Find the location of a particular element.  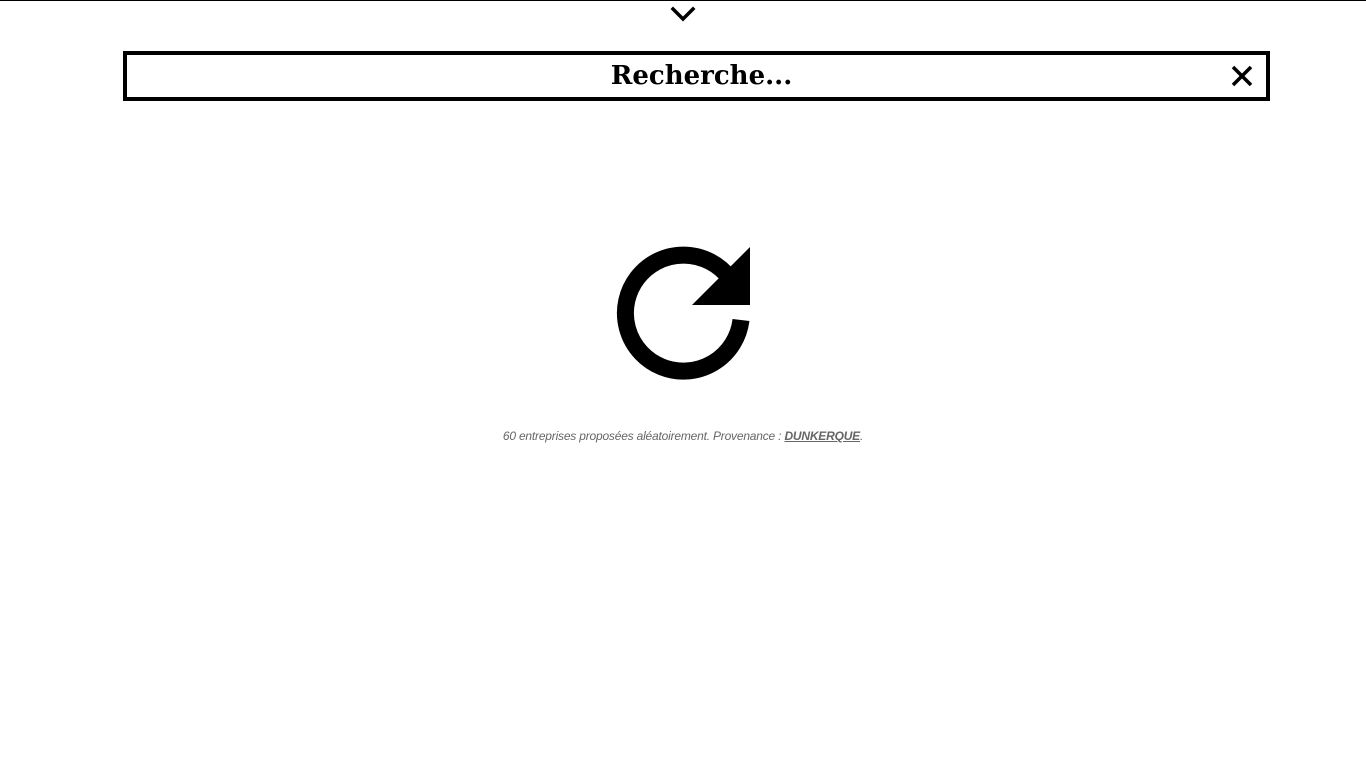

close-icon is located at coordinates (1242, 76).